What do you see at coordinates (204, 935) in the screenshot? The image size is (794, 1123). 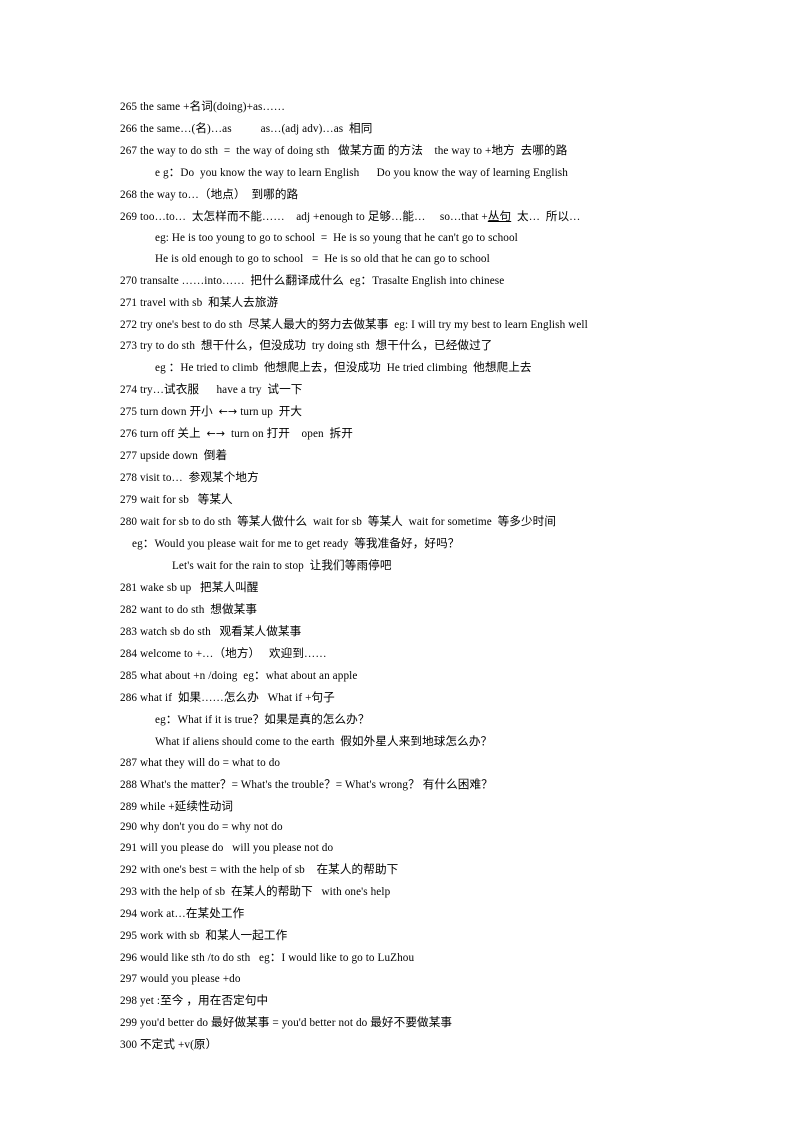 I see `document-line: 295 work with sb 和某人一起工作` at bounding box center [204, 935].